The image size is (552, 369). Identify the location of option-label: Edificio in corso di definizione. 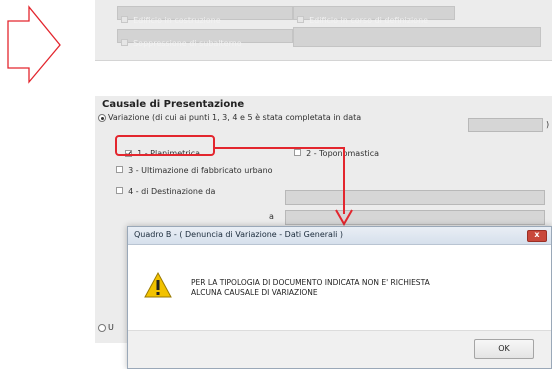
(369, 20).